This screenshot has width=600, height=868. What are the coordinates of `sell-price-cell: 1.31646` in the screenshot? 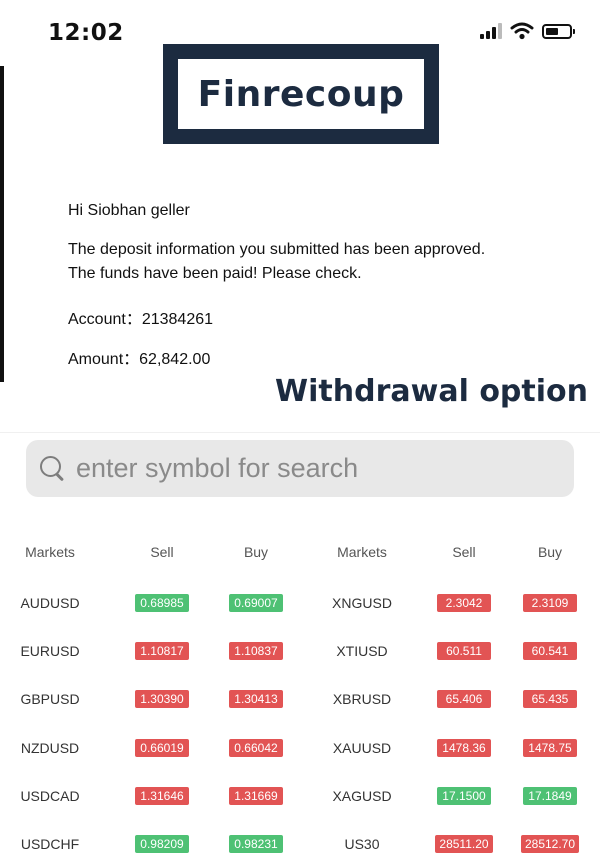 It's located at (162, 796).